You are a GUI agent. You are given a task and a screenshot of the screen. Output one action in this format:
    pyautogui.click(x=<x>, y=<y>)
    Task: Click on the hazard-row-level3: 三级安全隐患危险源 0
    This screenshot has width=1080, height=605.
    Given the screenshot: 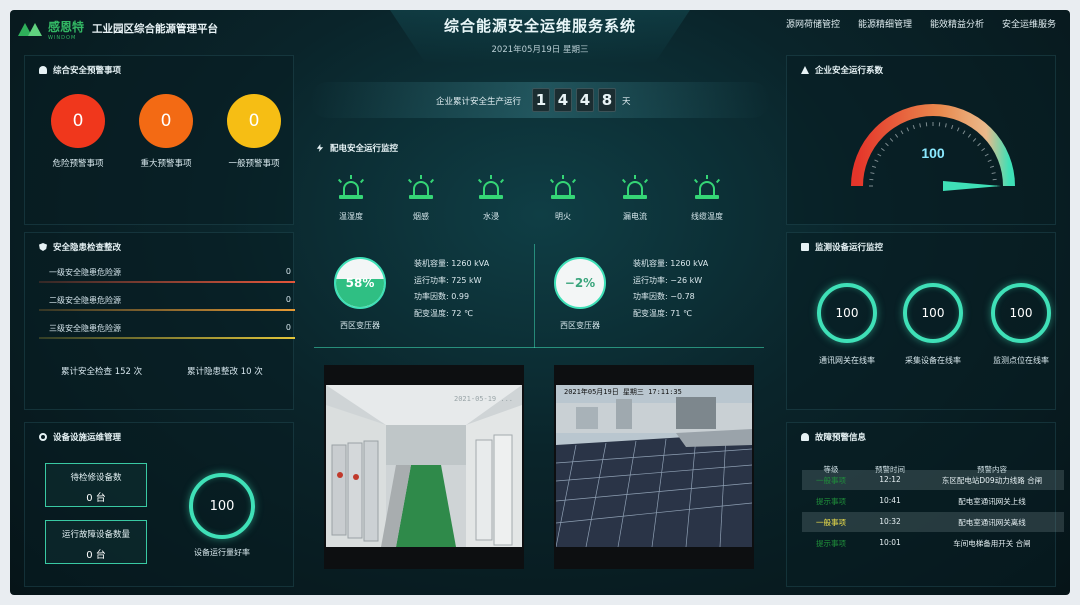 What is the action you would take?
    pyautogui.click(x=167, y=329)
    